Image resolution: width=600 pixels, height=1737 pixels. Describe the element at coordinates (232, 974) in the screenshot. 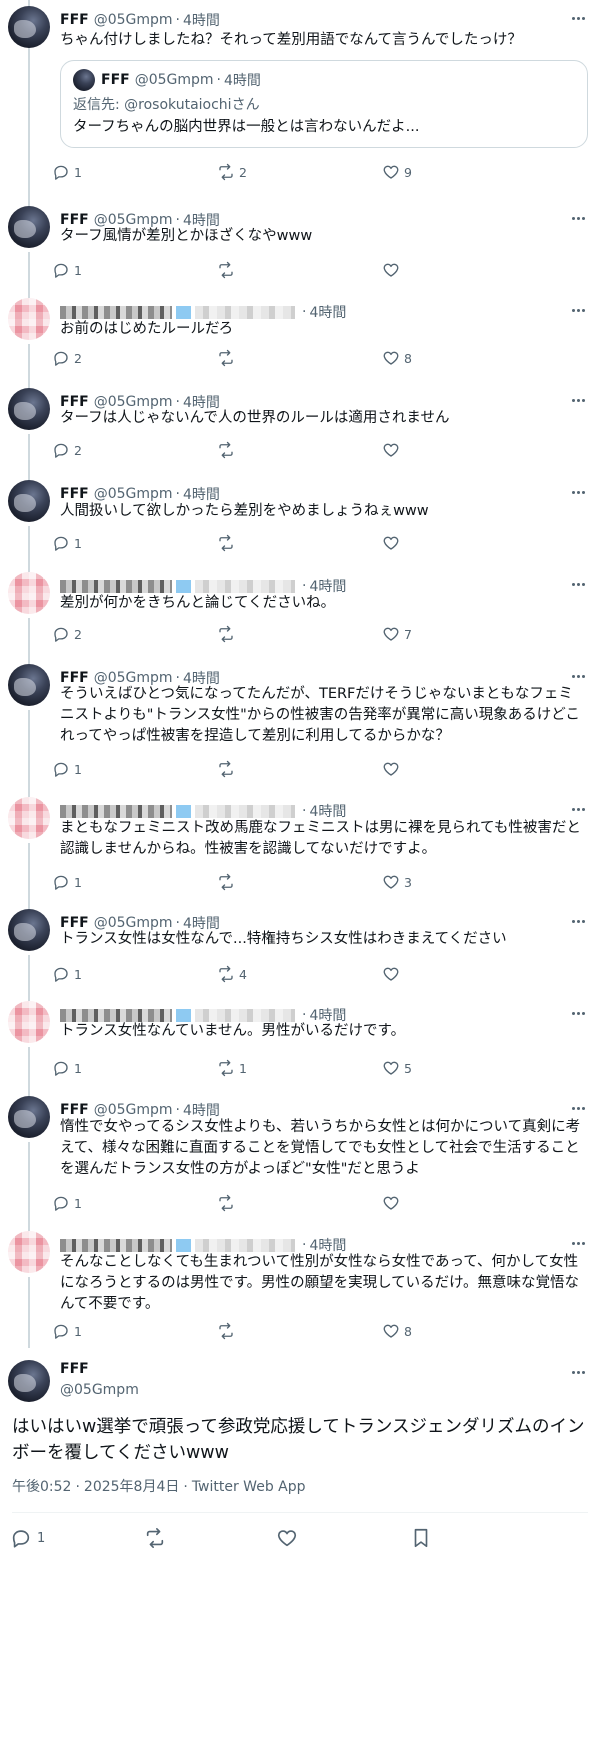

I see `retweet-button: 4` at that location.